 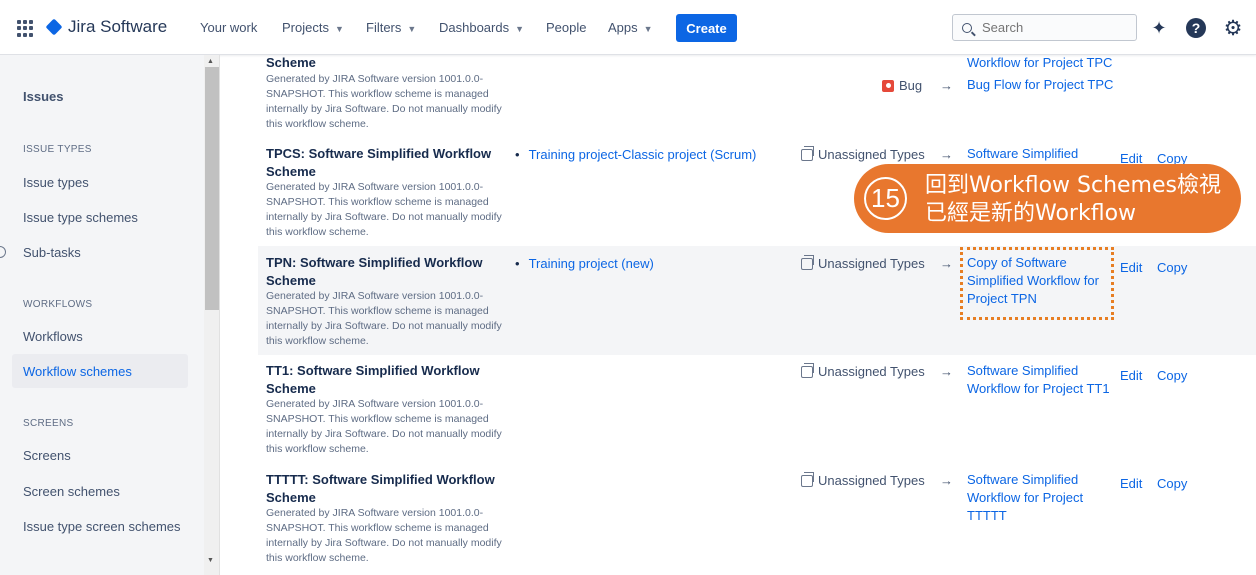 I want to click on sidebar-item-workflows: Workflows, so click(x=53, y=336).